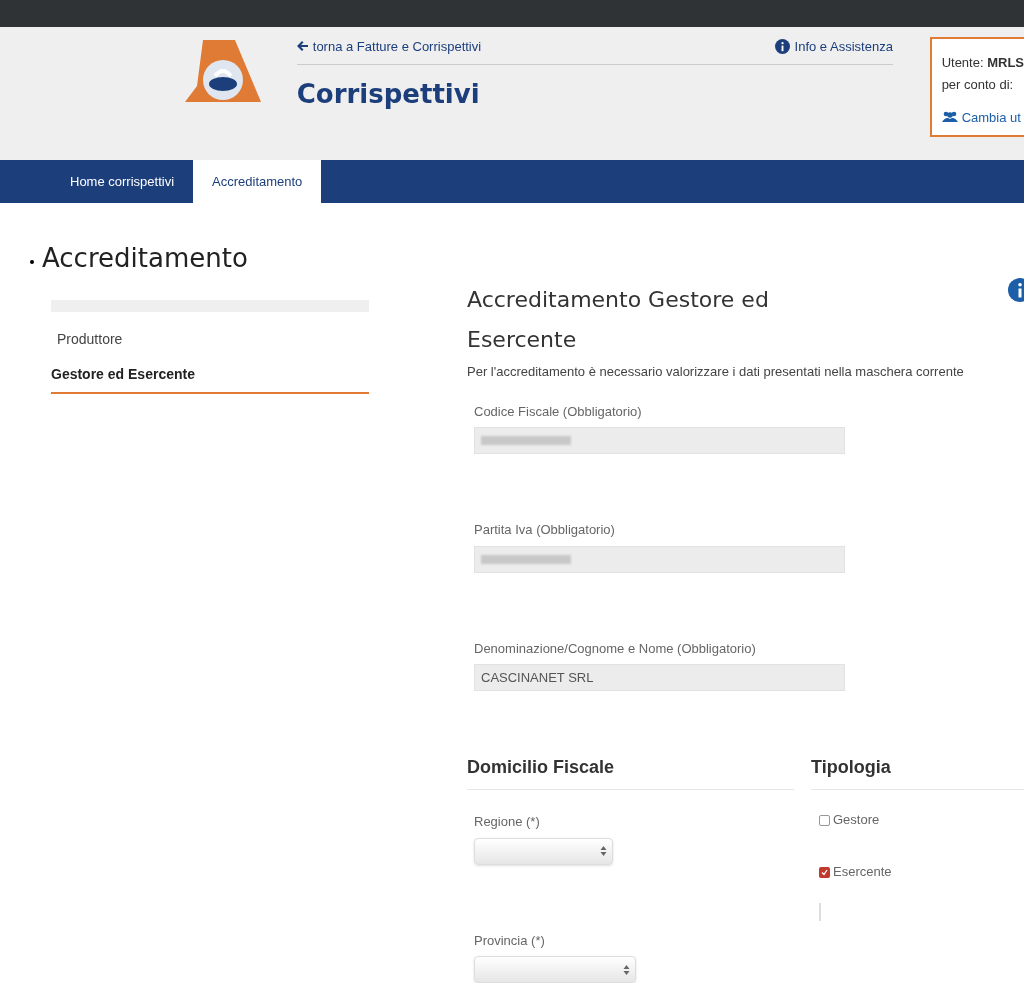  Describe the element at coordinates (32, 261) in the screenshot. I see `bullet-icon` at that location.